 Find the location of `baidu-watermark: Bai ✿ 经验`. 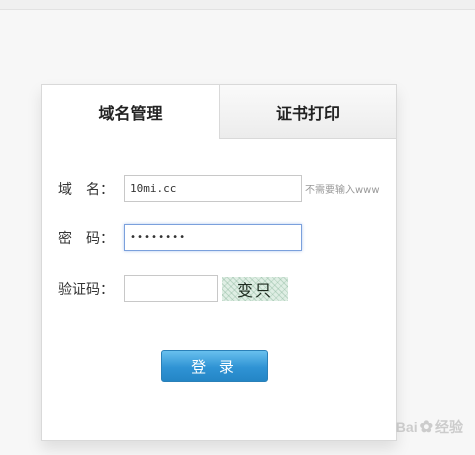

baidu-watermark: Bai ✿ 经验 is located at coordinates (429, 427).